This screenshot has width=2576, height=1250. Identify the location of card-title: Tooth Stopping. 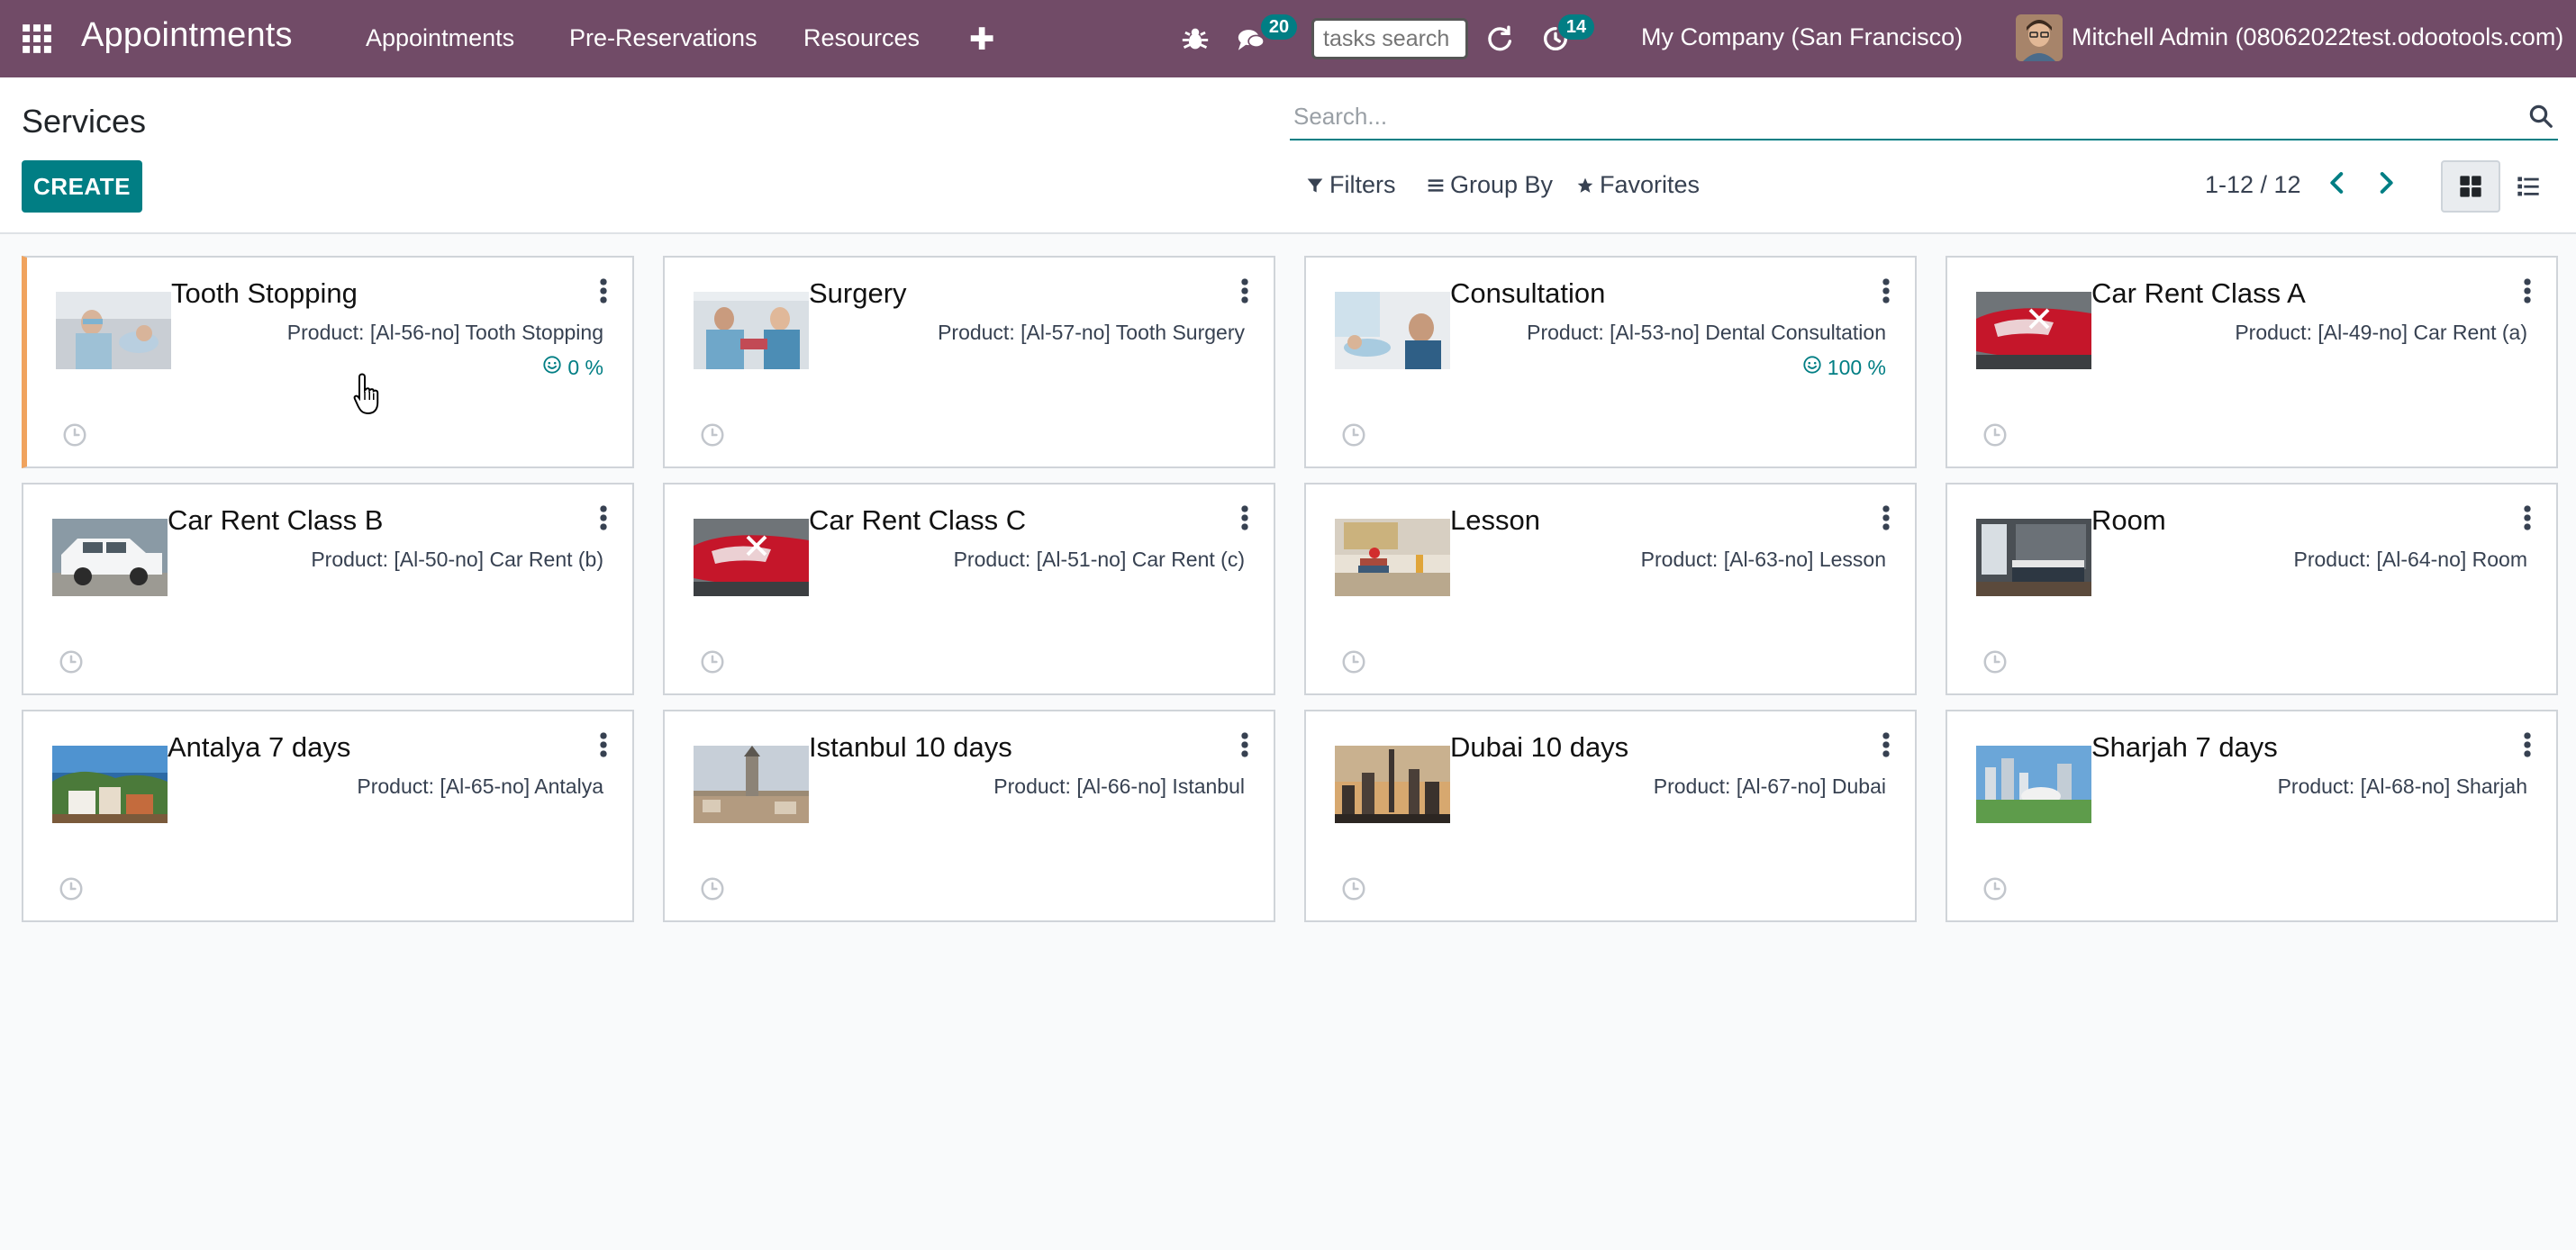
(264, 293).